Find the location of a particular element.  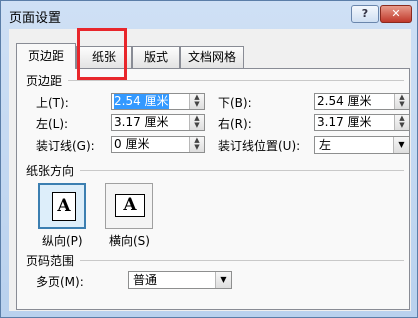

pages-group-label: 页码范围 is located at coordinates (50, 261).